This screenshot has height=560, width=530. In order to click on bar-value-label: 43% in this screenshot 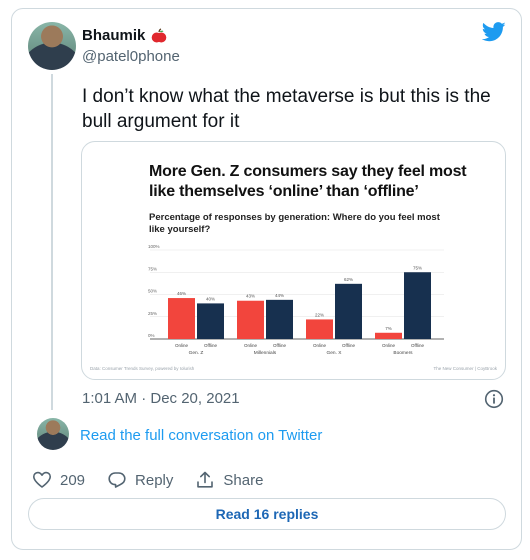, I will do `click(250, 296)`.